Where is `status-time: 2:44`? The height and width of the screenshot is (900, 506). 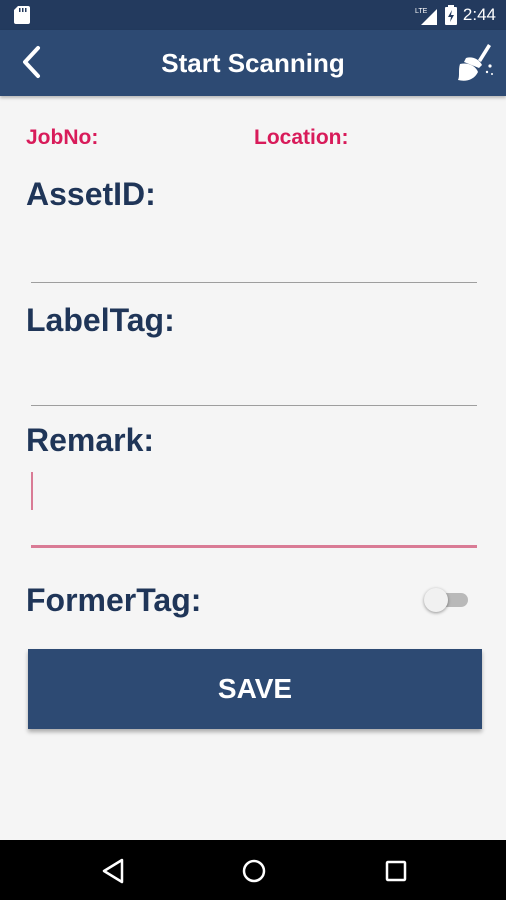
status-time: 2:44 is located at coordinates (479, 14).